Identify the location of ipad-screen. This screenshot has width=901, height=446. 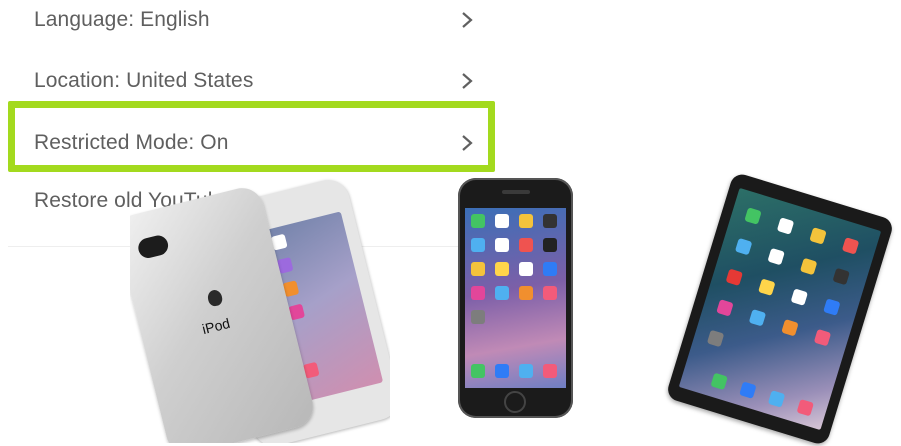
(780, 309).